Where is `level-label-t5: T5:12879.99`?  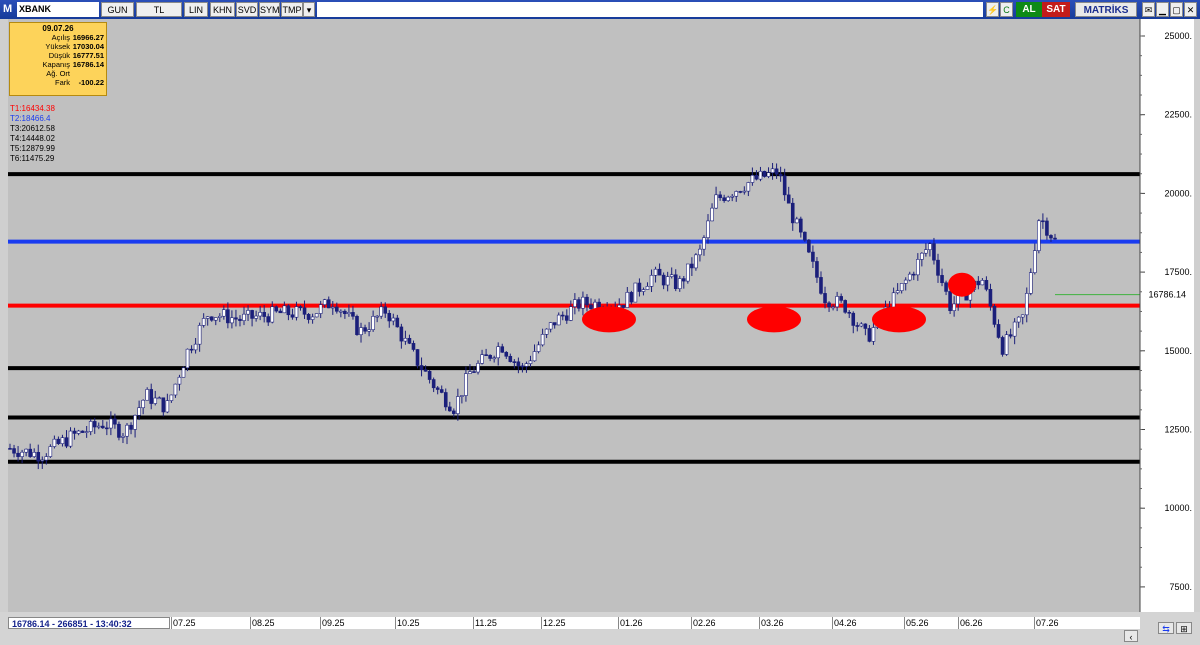
level-label-t5: T5:12879.99 is located at coordinates (32, 148).